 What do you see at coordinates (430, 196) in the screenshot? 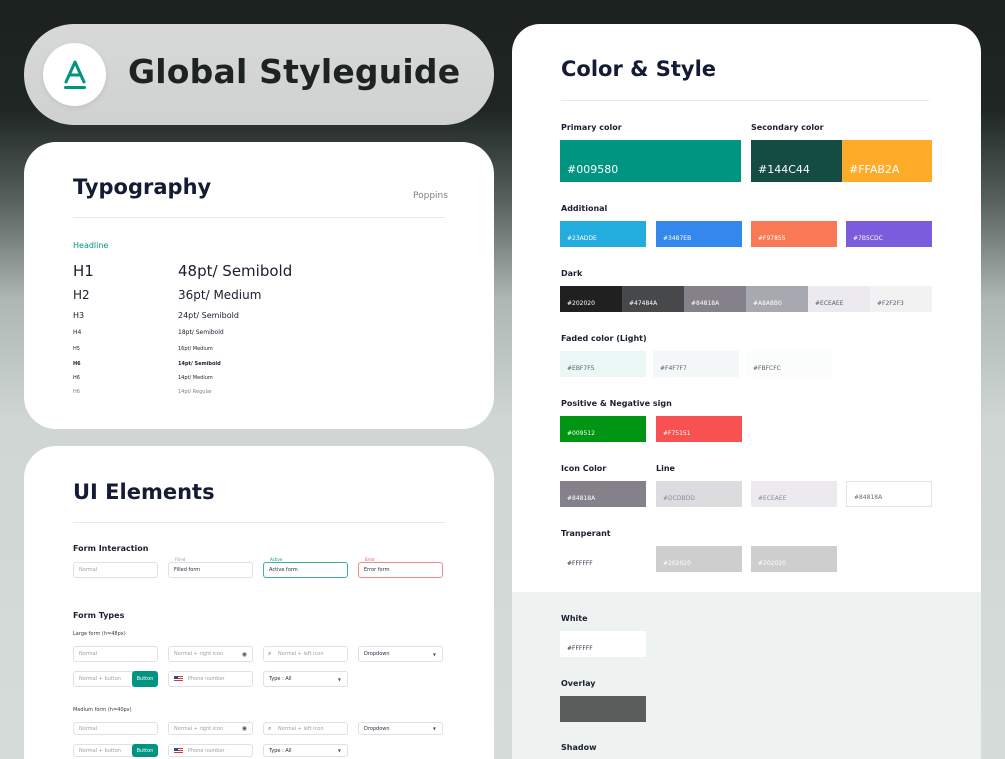
I see `font-name: Poppins` at bounding box center [430, 196].